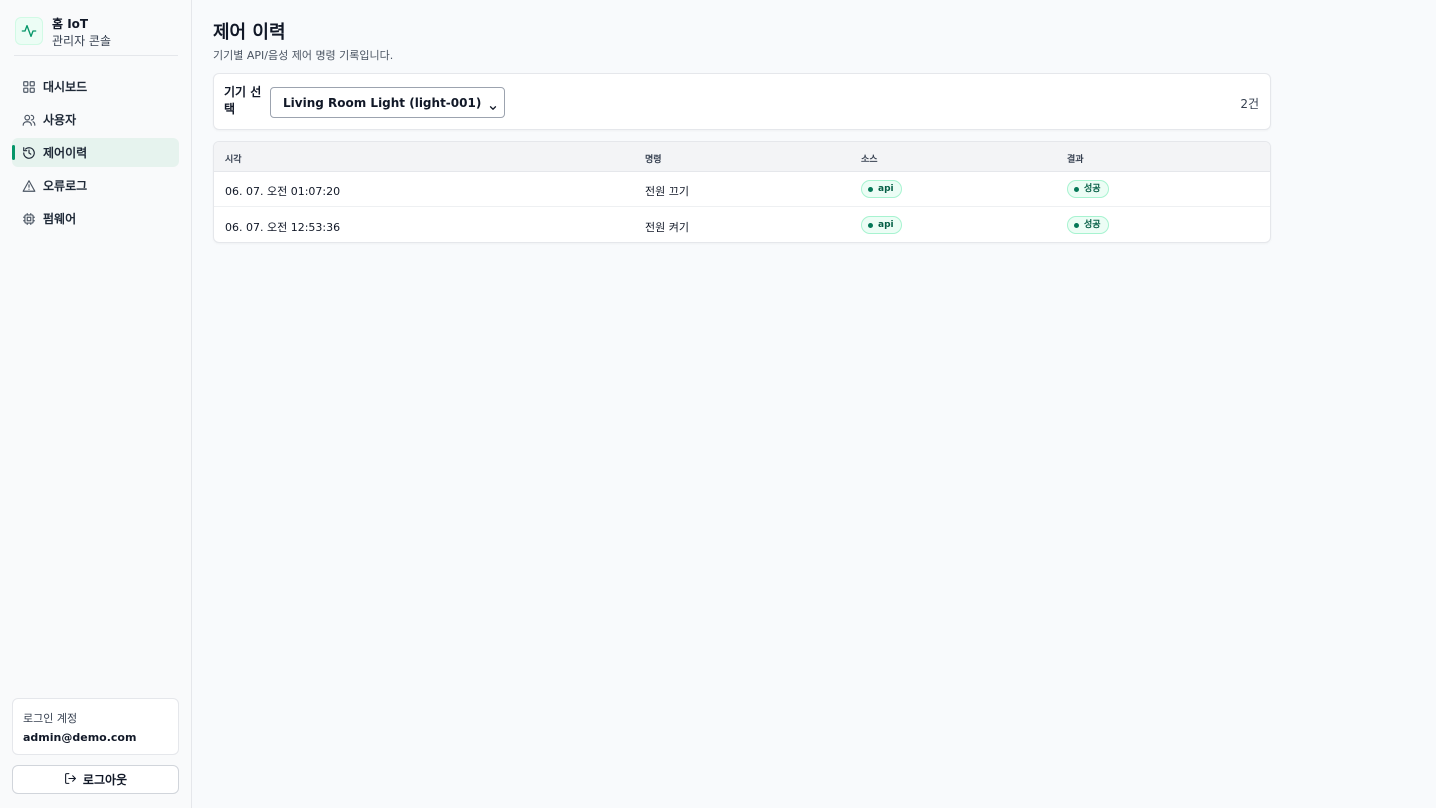 Image resolution: width=1436 pixels, height=808 pixels. Describe the element at coordinates (70, 24) in the screenshot. I see `brand-title: 홈 IoT` at that location.